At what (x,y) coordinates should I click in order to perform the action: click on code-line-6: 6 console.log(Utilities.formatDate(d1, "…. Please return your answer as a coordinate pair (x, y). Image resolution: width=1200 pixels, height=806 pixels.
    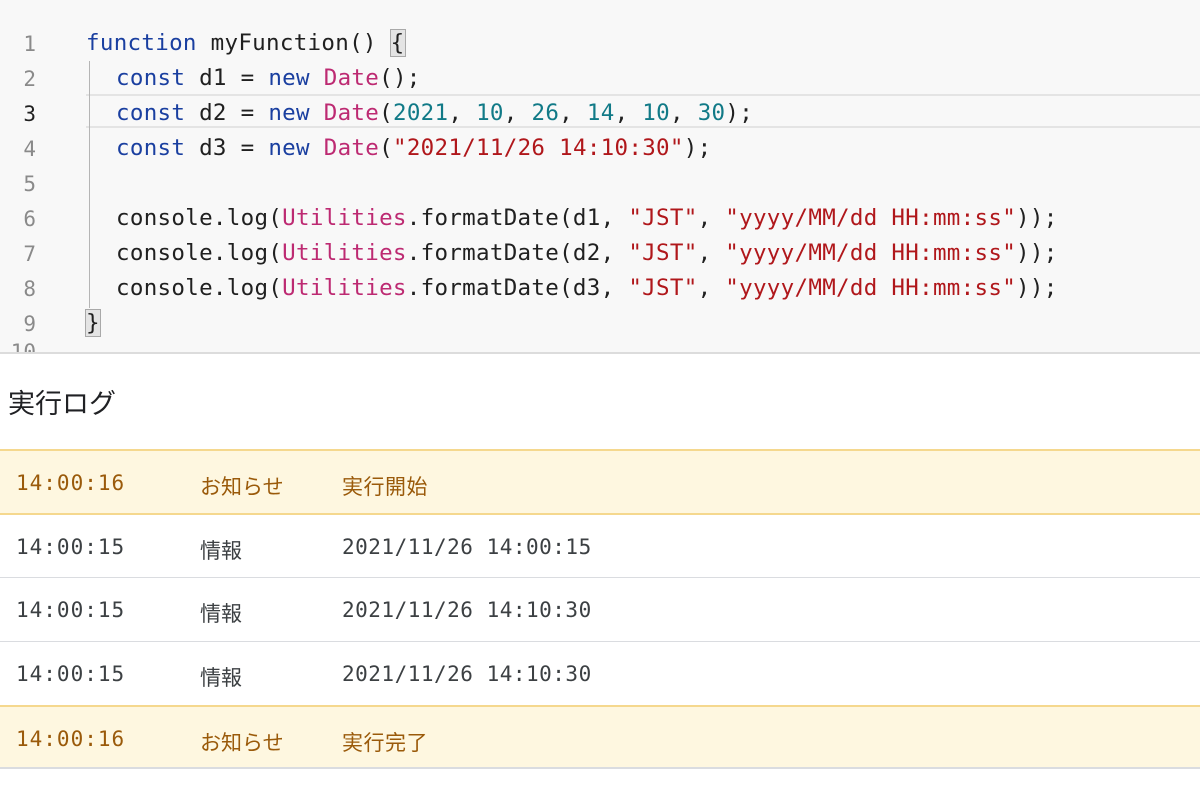
    Looking at the image, I should click on (600, 217).